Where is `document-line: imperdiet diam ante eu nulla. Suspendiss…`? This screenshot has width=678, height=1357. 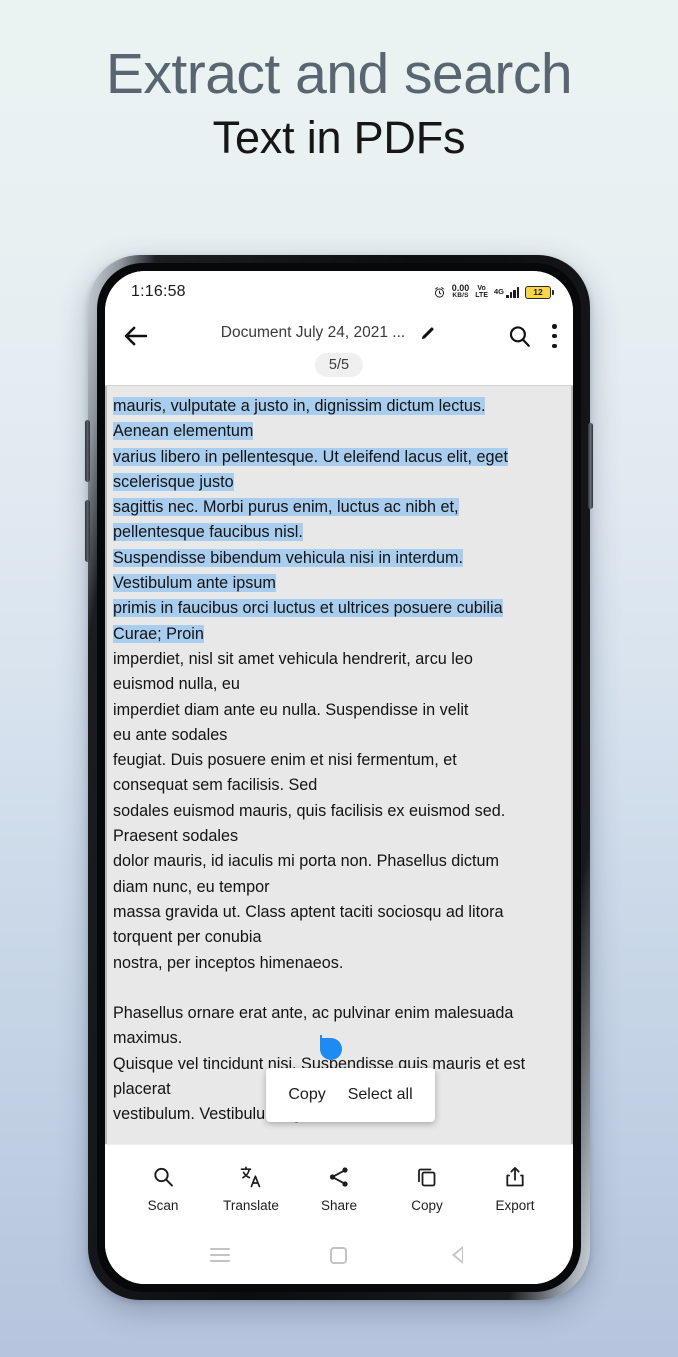 document-line: imperdiet diam ante eu nulla. Suspendiss… is located at coordinates (291, 709).